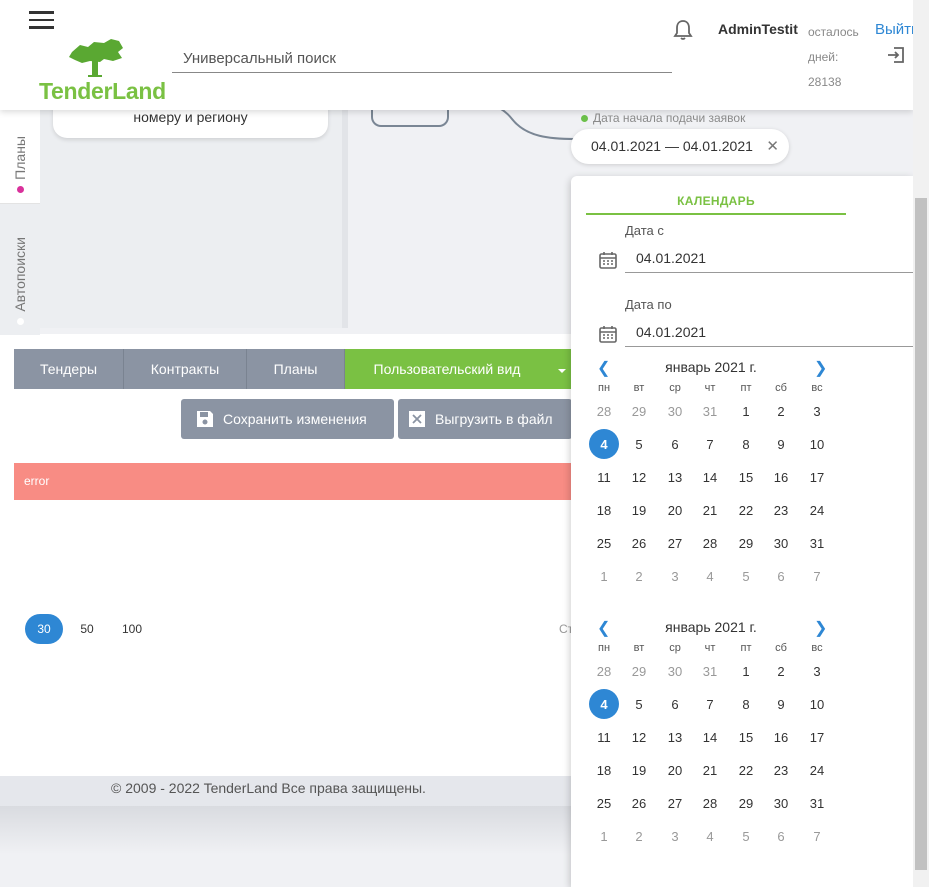 This screenshot has height=887, width=929. I want to click on username: AdminTestit, so click(758, 29).